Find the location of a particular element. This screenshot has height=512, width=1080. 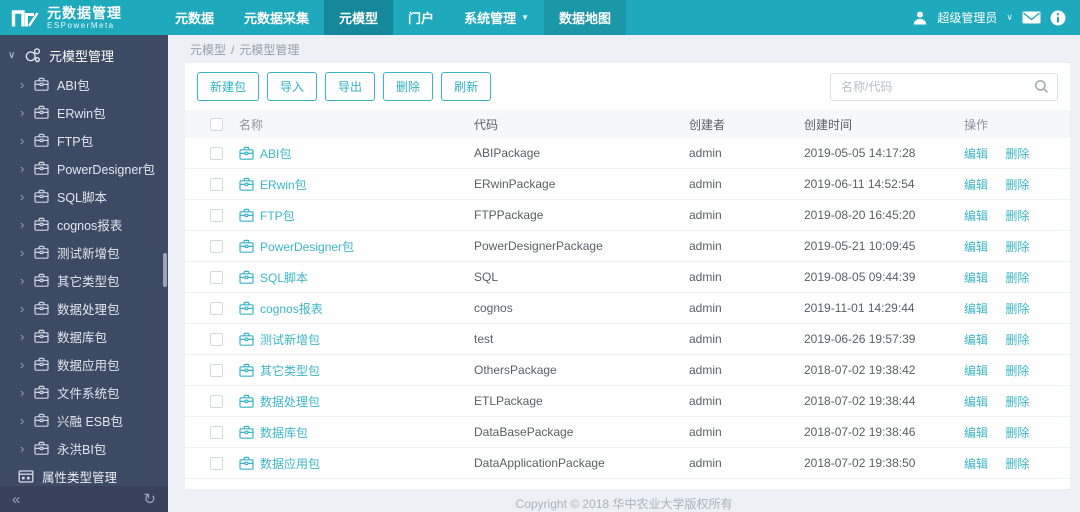

toolbar-button-2: 导入 is located at coordinates (292, 86).